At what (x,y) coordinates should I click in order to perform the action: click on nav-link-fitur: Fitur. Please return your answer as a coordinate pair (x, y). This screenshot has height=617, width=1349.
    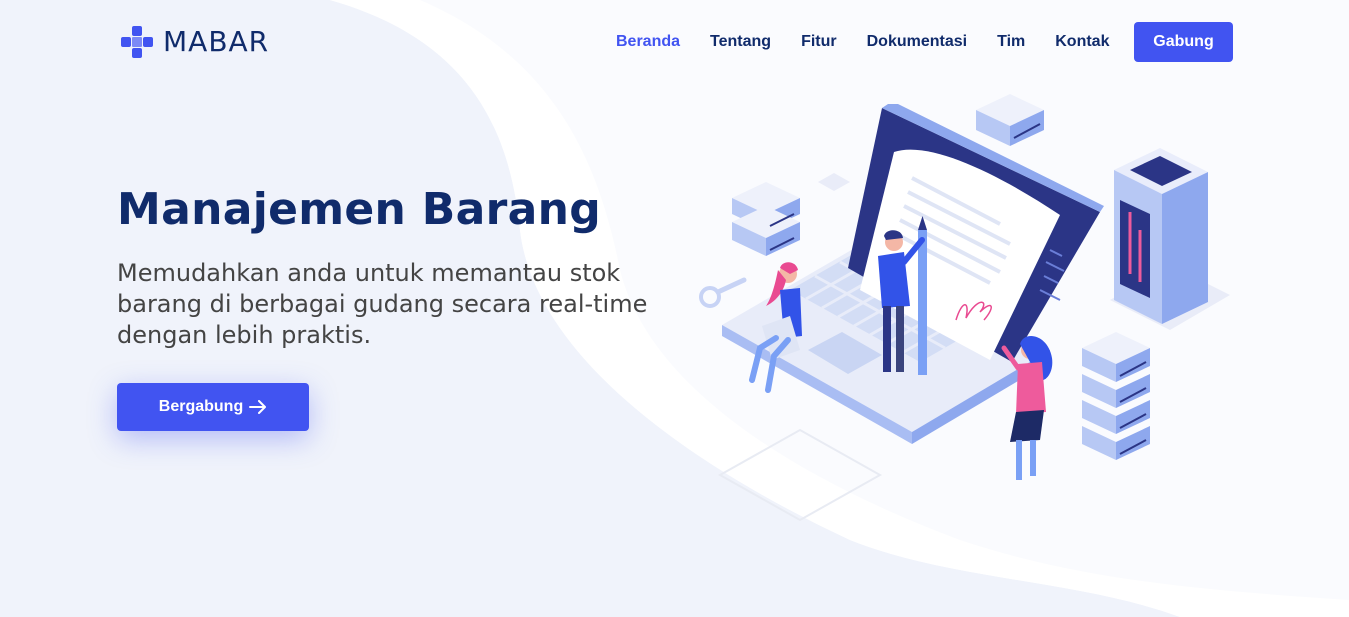
    Looking at the image, I should click on (819, 42).